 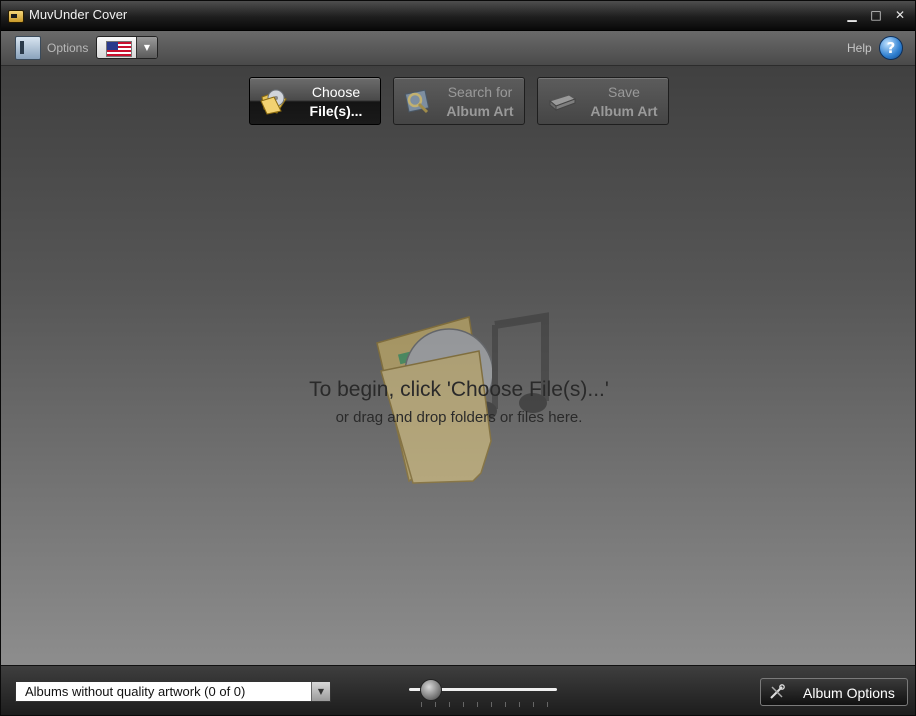 I want to click on drop-zone-subtitle: or drag and drop folders or files here., so click(x=459, y=417).